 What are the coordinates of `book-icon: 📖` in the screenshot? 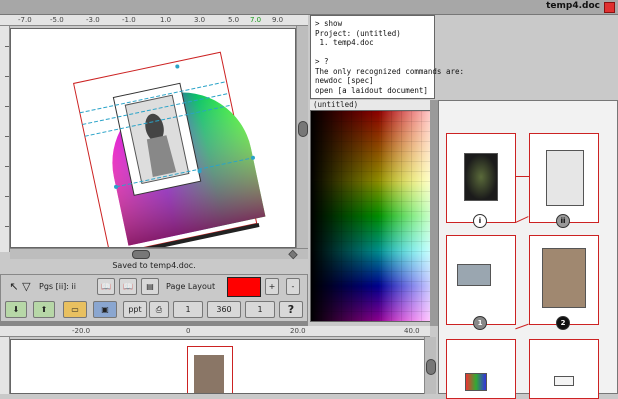 It's located at (106, 286).